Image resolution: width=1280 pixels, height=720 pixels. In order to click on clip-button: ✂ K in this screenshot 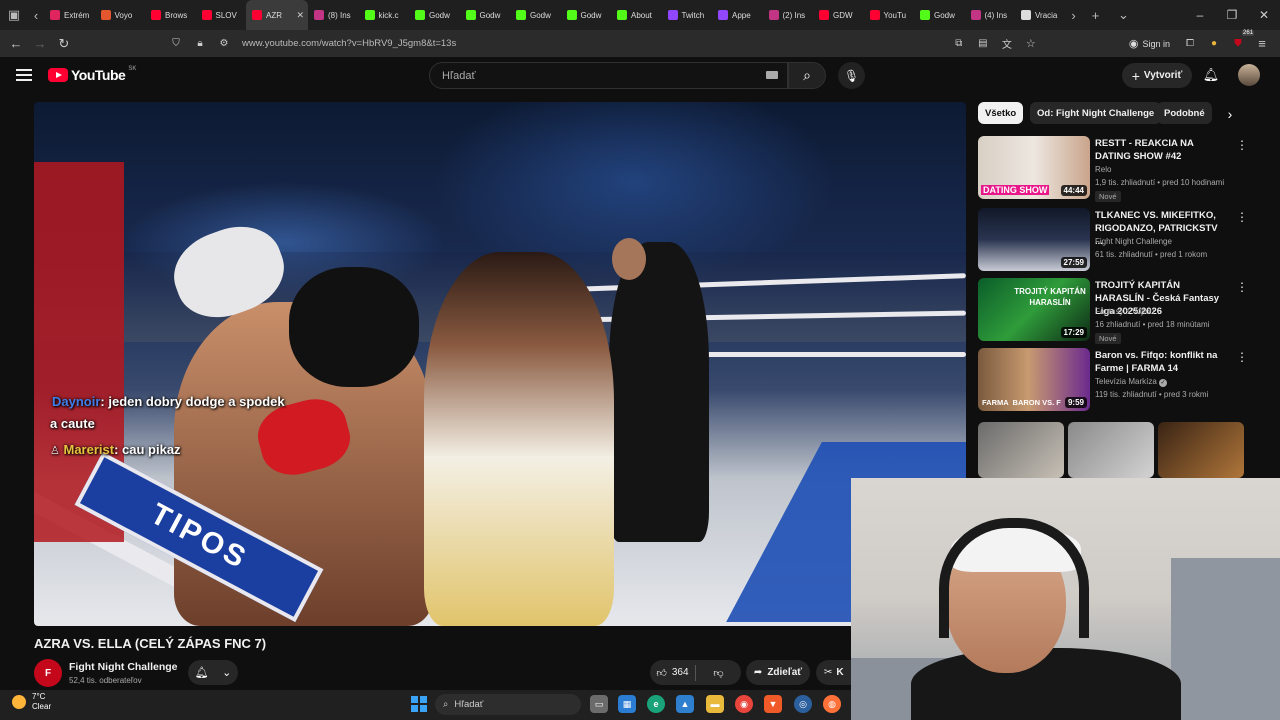, I will do `click(836, 672)`.